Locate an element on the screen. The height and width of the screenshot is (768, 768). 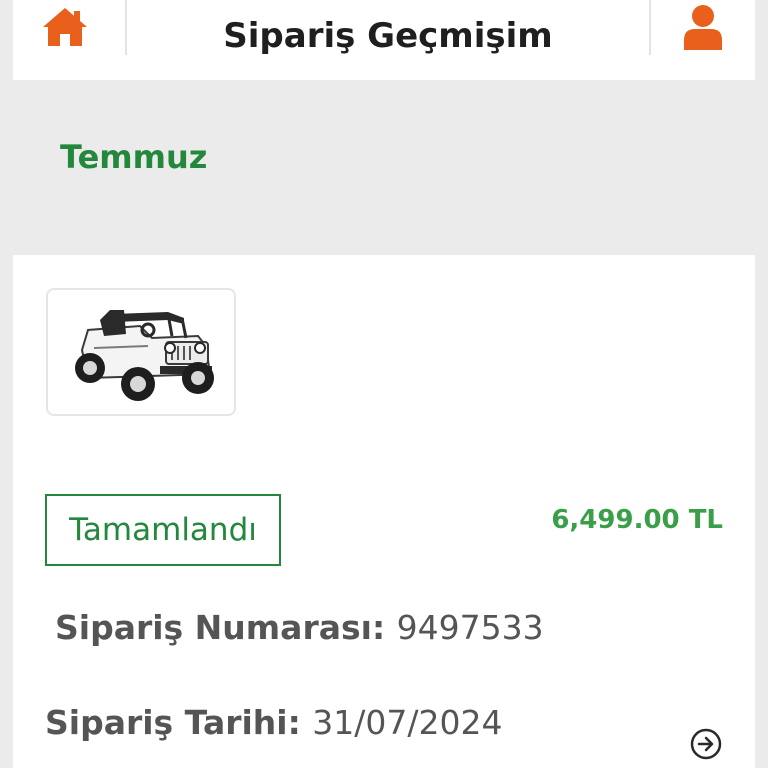
profile-button is located at coordinates (703, 27).